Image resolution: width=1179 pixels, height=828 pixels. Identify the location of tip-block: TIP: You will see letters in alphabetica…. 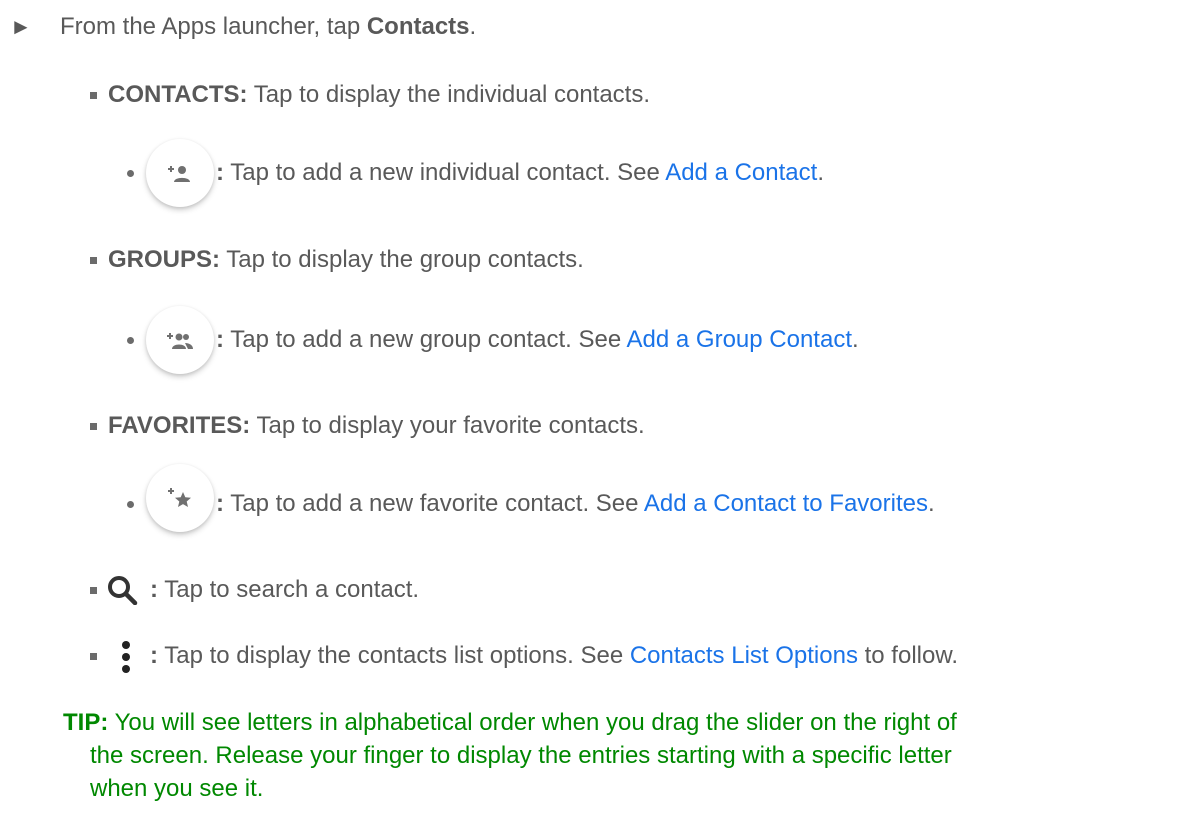
(608, 755).